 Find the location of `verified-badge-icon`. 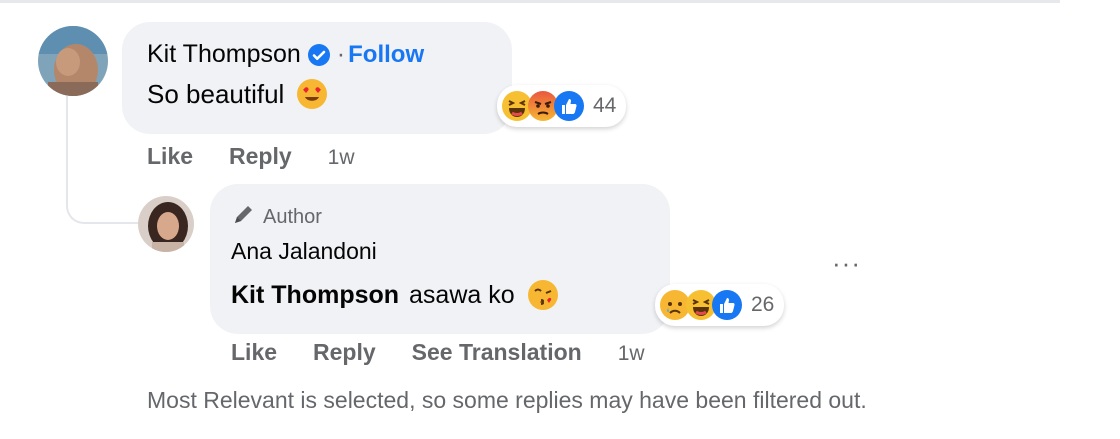

verified-badge-icon is located at coordinates (319, 55).